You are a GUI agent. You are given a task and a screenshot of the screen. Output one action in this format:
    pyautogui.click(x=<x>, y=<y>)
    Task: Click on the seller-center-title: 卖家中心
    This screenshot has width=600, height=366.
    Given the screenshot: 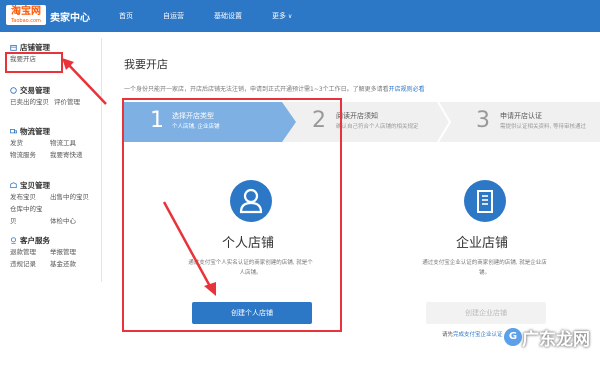 What is the action you would take?
    pyautogui.click(x=70, y=16)
    